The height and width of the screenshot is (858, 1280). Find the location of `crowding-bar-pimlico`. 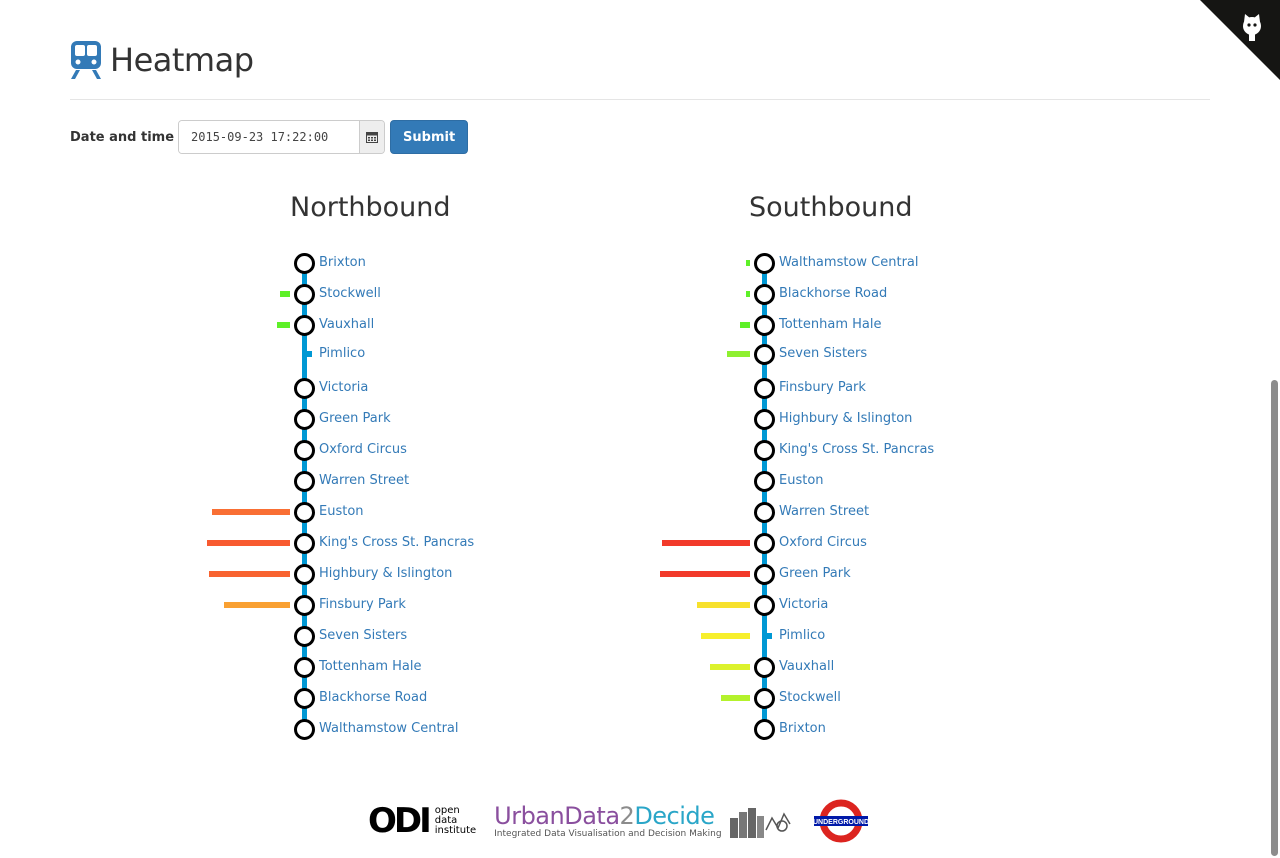

crowding-bar-pimlico is located at coordinates (725, 636).